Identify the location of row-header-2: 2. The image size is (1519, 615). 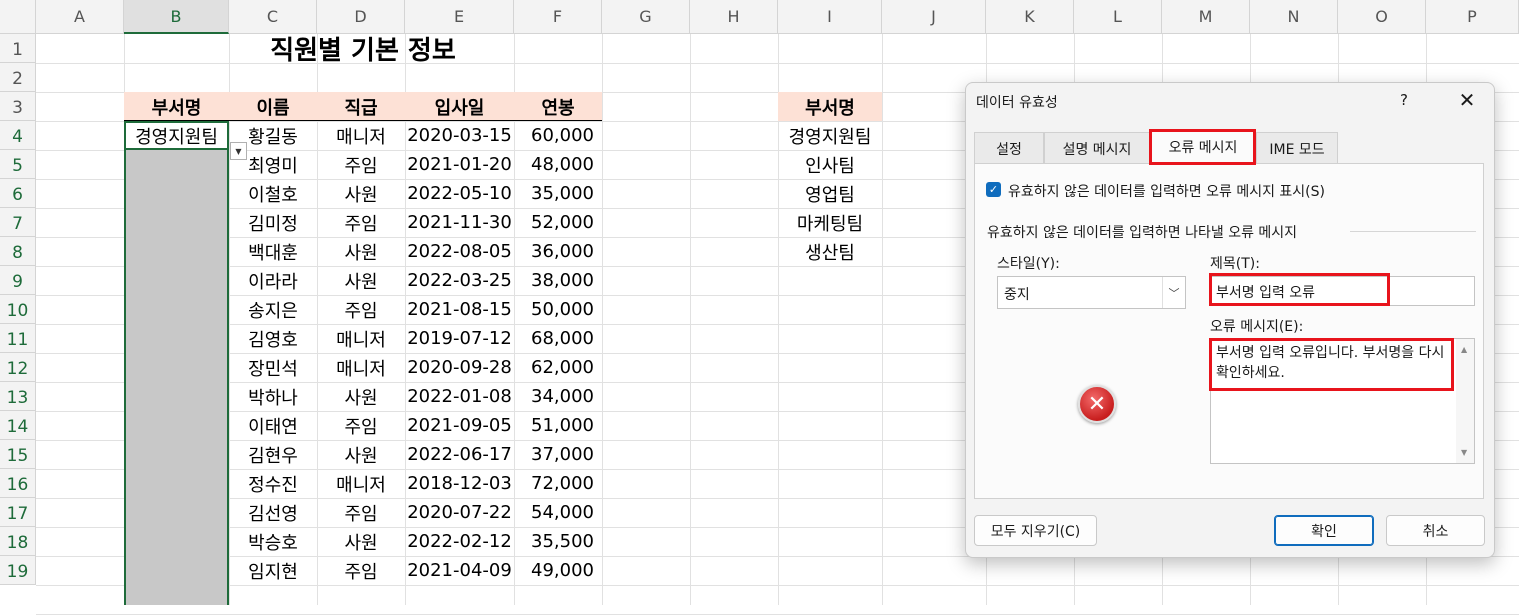
(18, 77).